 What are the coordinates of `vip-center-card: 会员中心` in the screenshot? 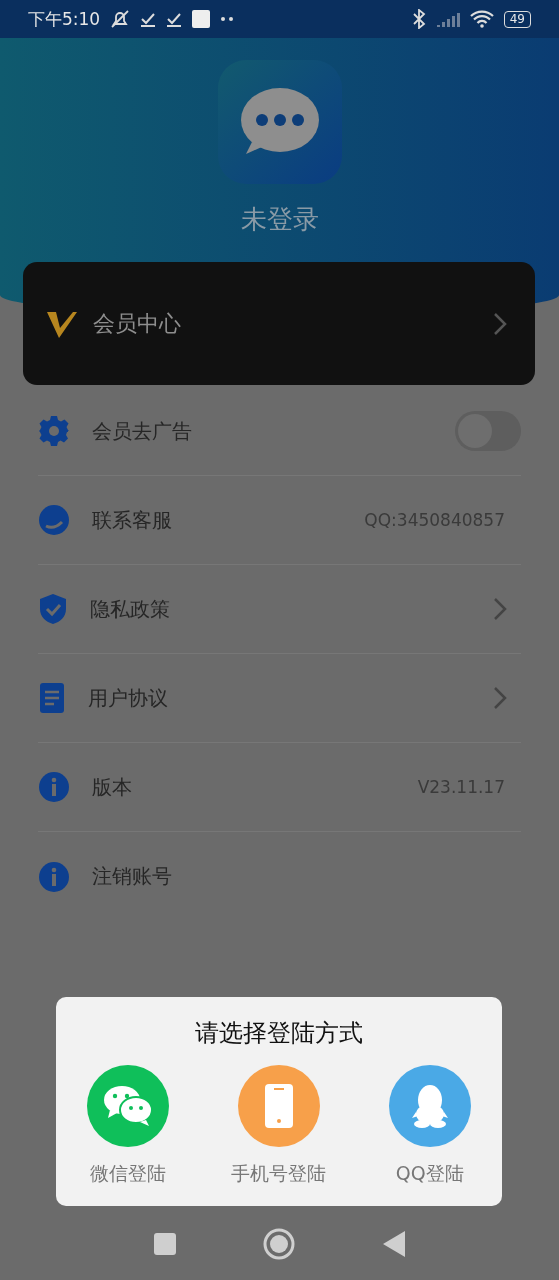 It's located at (279, 323).